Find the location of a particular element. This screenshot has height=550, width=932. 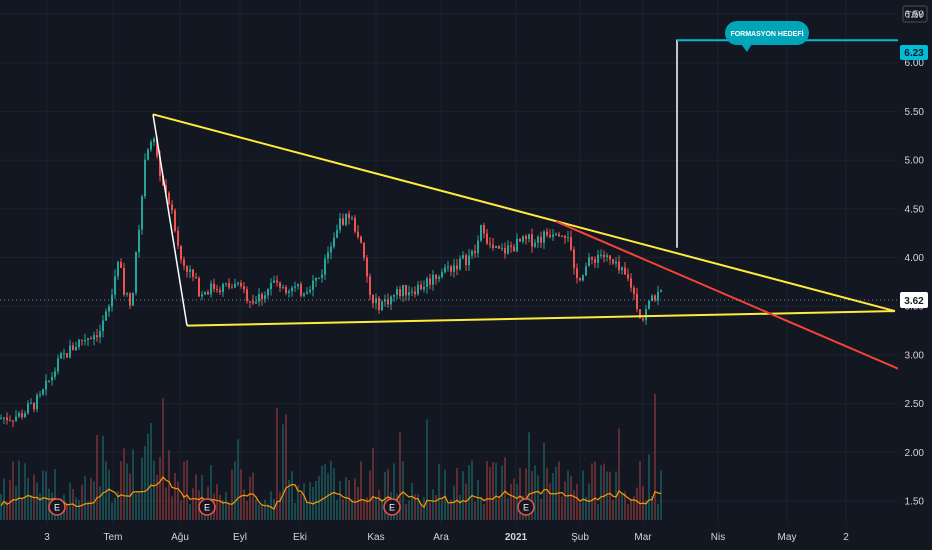

time-tick-label: 3 is located at coordinates (47, 537).